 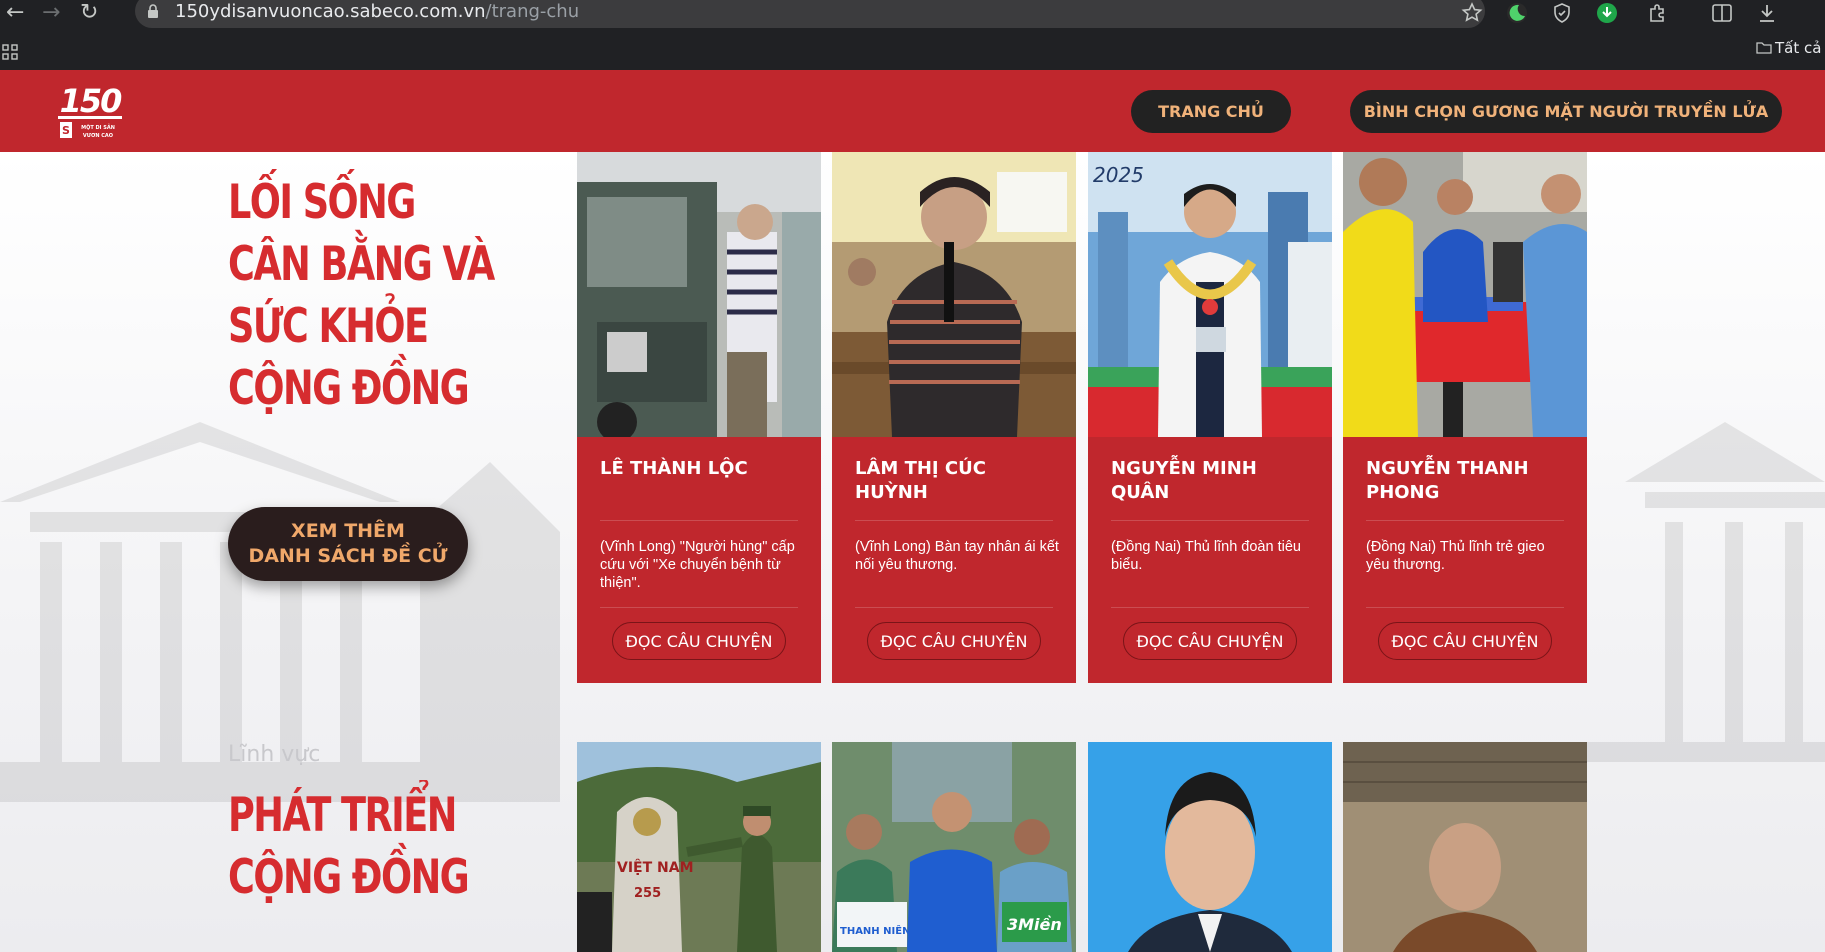 What do you see at coordinates (1210, 847) in the screenshot?
I see `nominee-photo-portrait` at bounding box center [1210, 847].